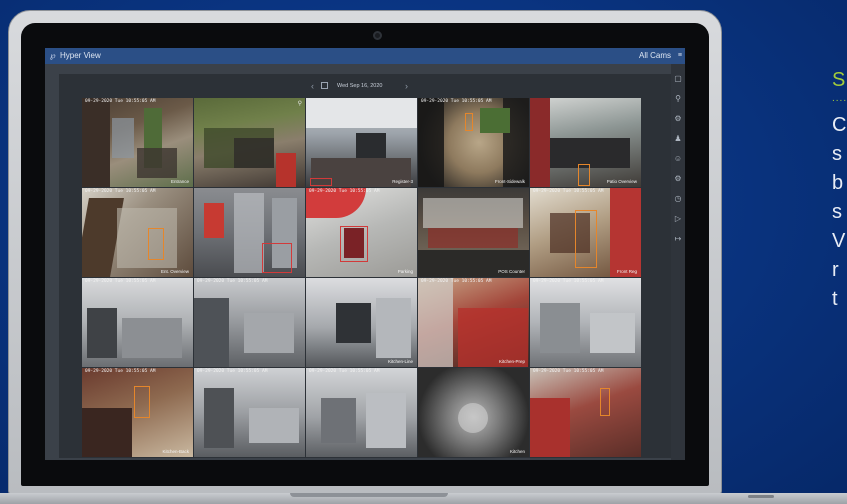 This screenshot has width=847, height=504. What do you see at coordinates (678, 98) in the screenshot?
I see `search-icon: ⚲` at bounding box center [678, 98].